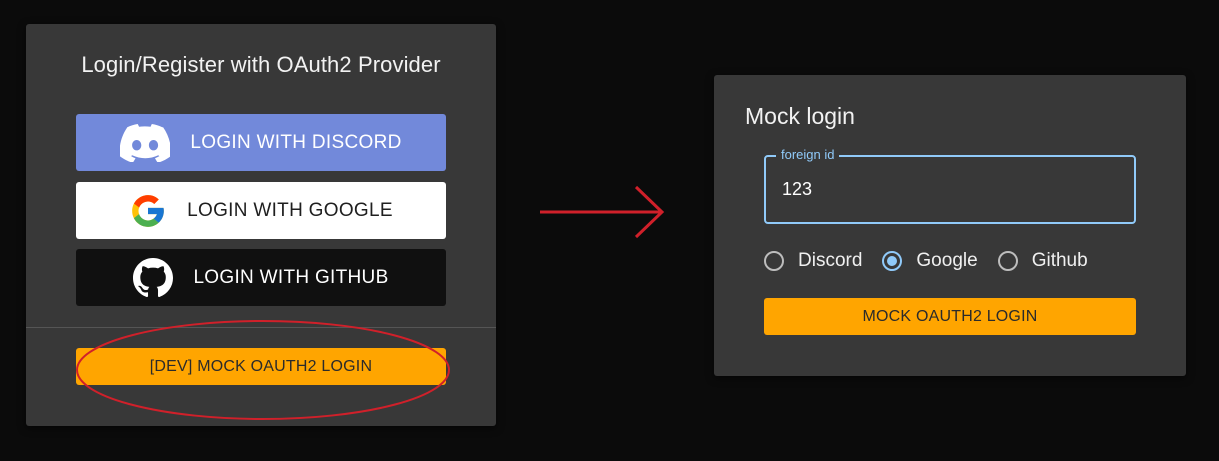 The height and width of the screenshot is (461, 1219). I want to click on foreign-id-input, so click(947, 189).